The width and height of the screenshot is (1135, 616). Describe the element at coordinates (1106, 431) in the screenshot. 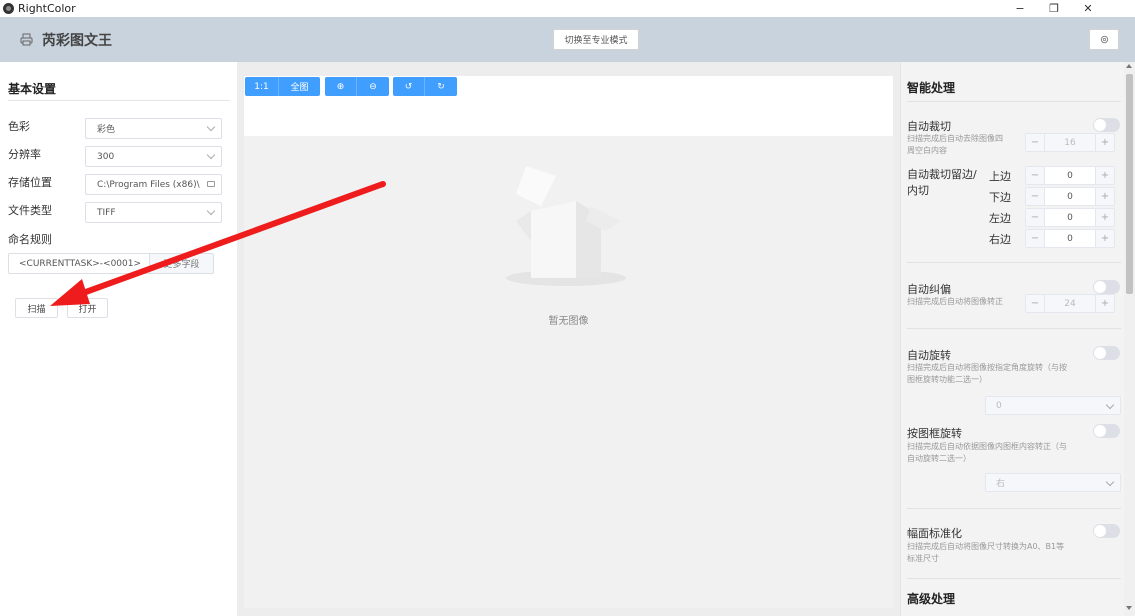

I see `frame-rotate-toggle` at that location.